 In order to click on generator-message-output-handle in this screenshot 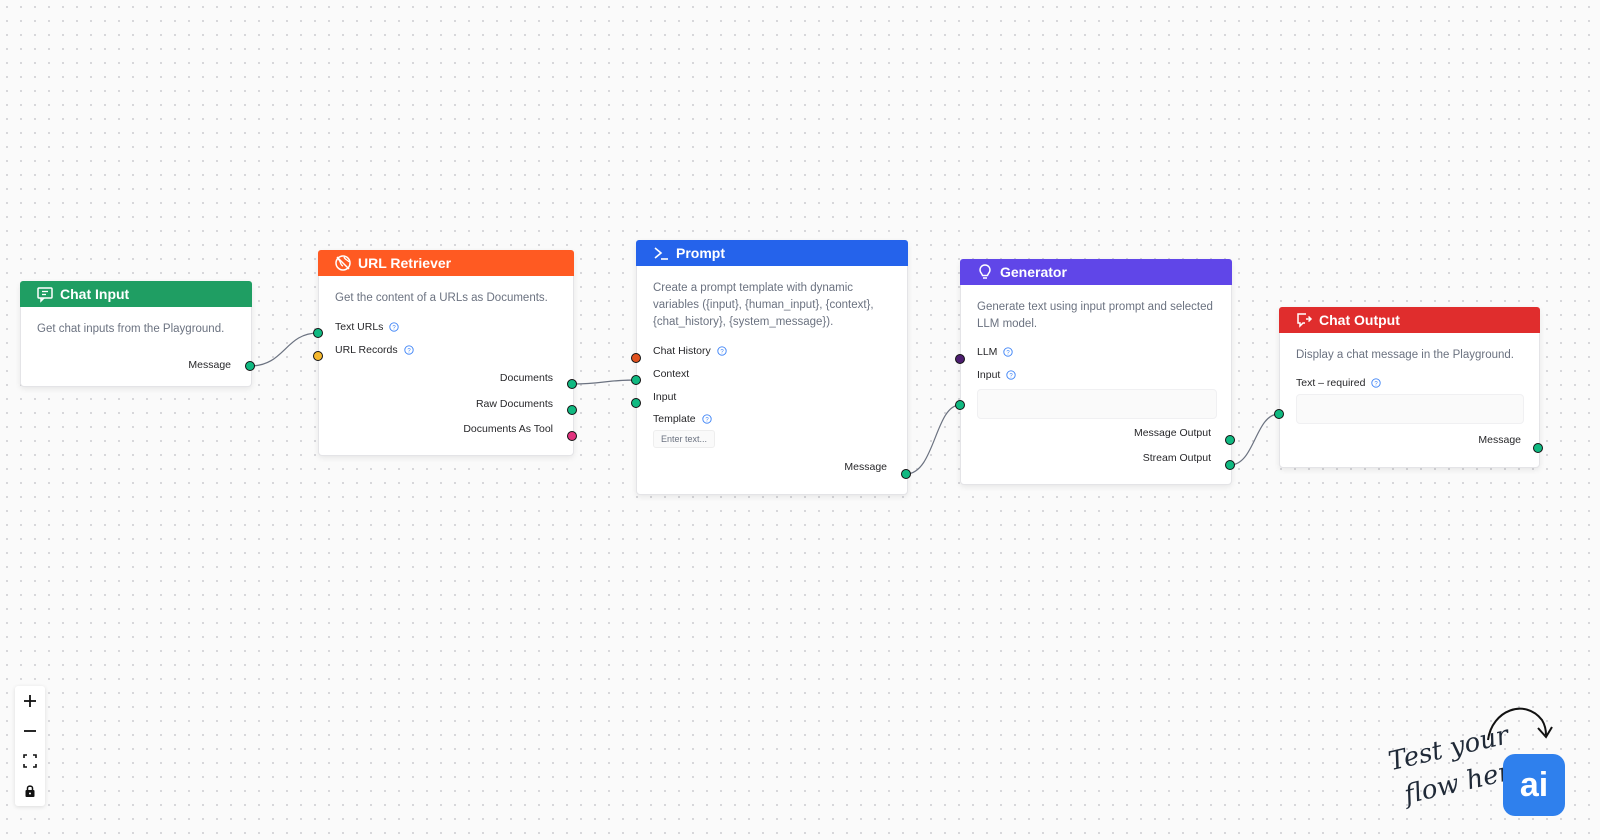, I will do `click(1230, 440)`.